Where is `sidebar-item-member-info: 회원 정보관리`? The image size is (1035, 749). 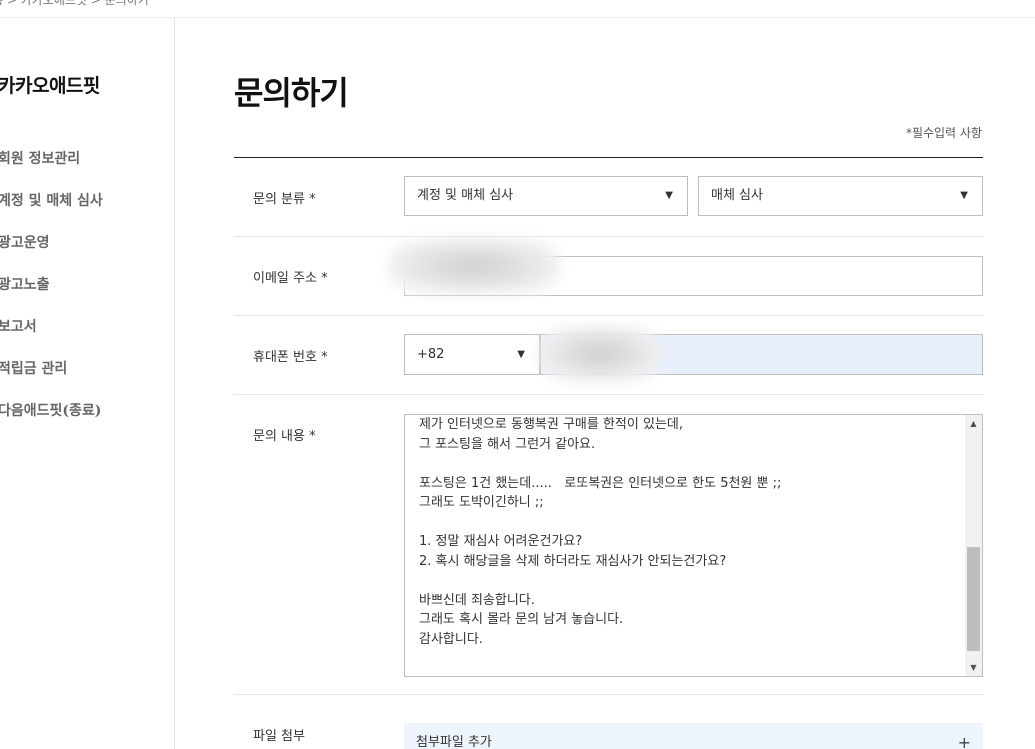
sidebar-item-member-info: 회원 정보관리 is located at coordinates (51, 169).